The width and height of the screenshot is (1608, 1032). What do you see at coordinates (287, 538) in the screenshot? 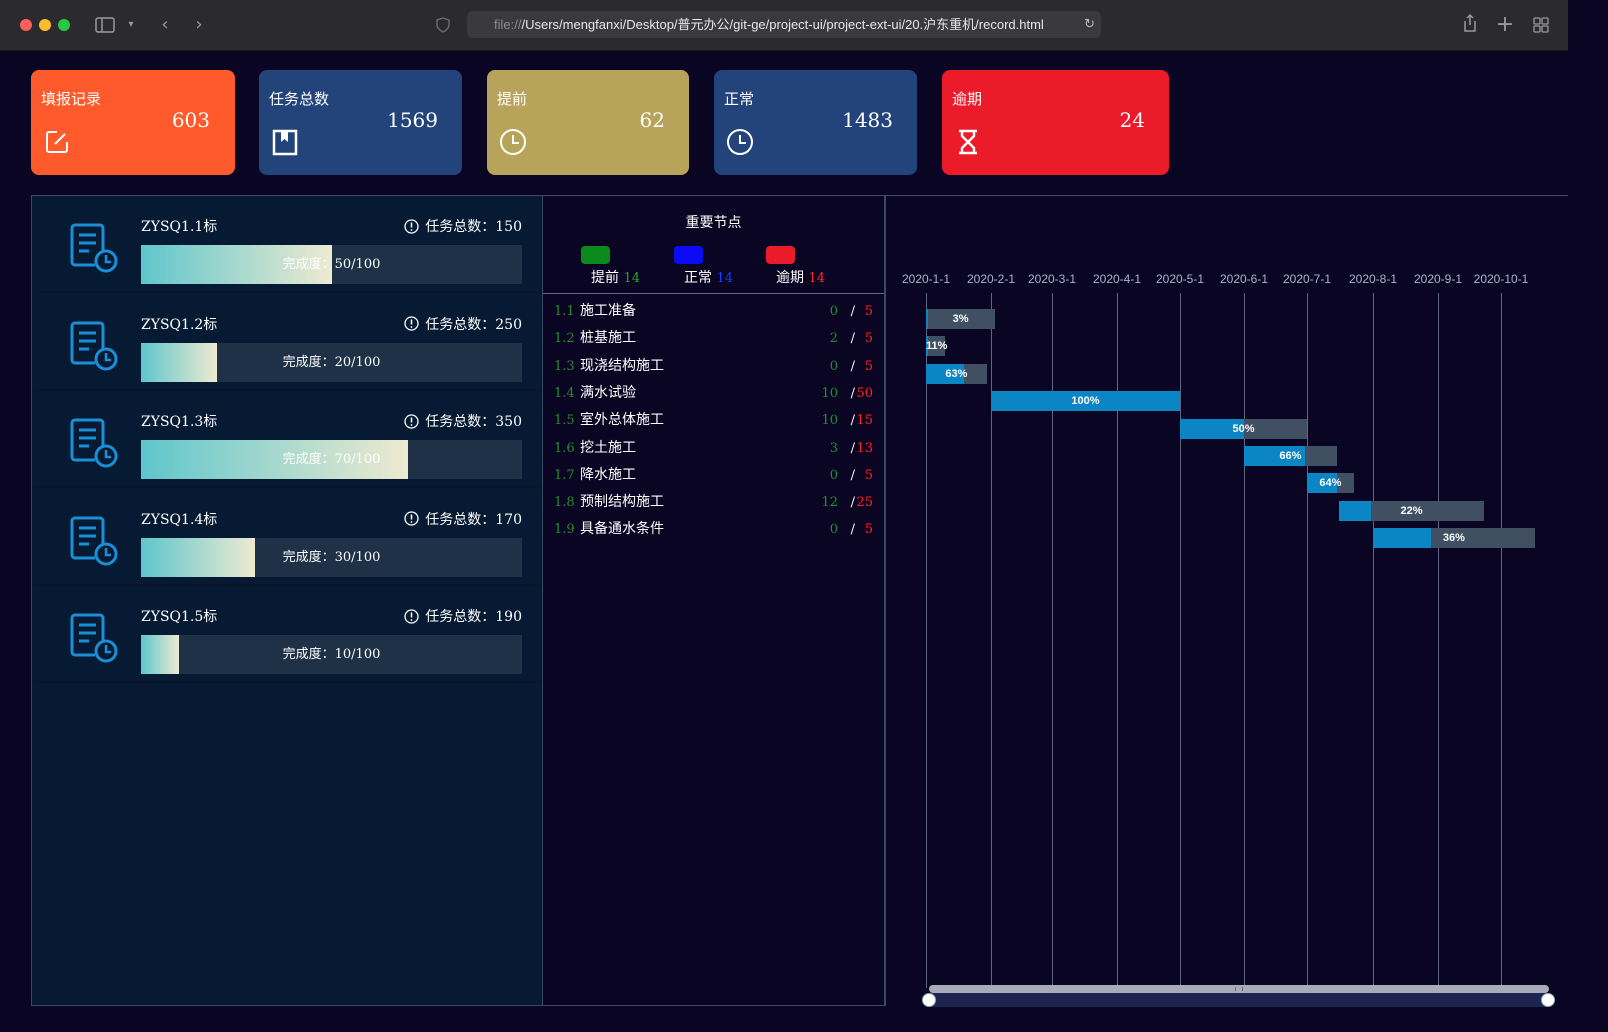
I see `section-item: ZYSQ1.4标 任务总数：170 完成度：30/100` at bounding box center [287, 538].